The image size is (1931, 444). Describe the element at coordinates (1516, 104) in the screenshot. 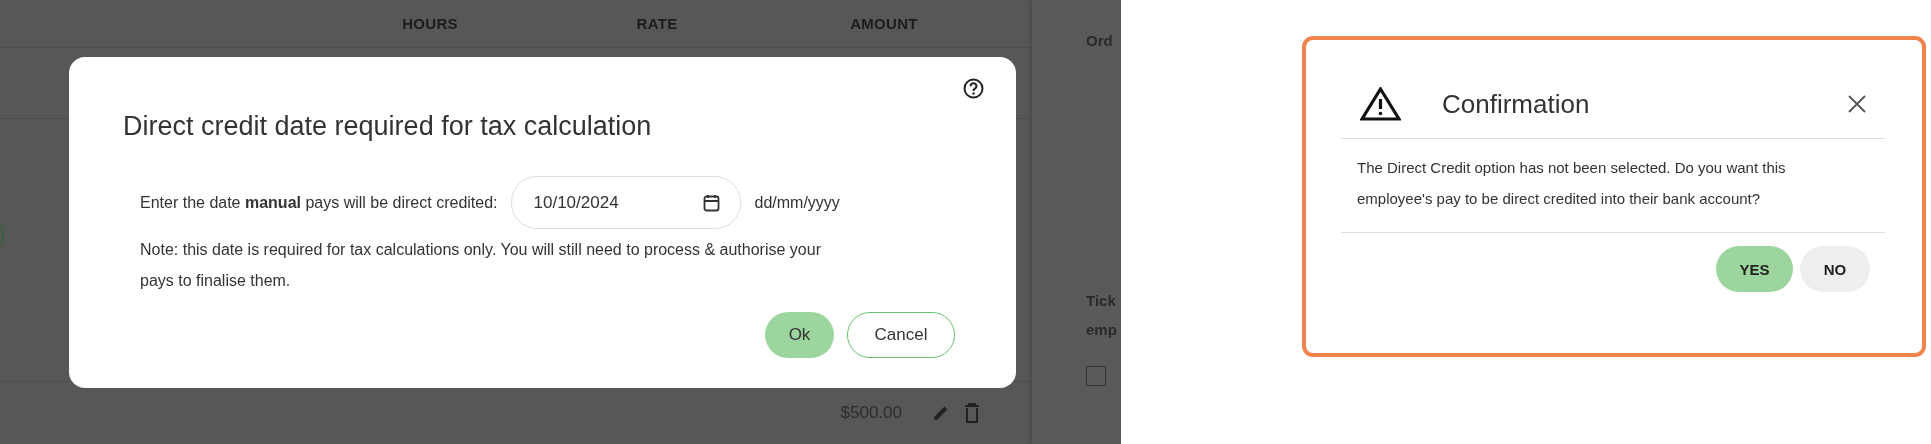

I see `dialog-title: Confirmation` at that location.